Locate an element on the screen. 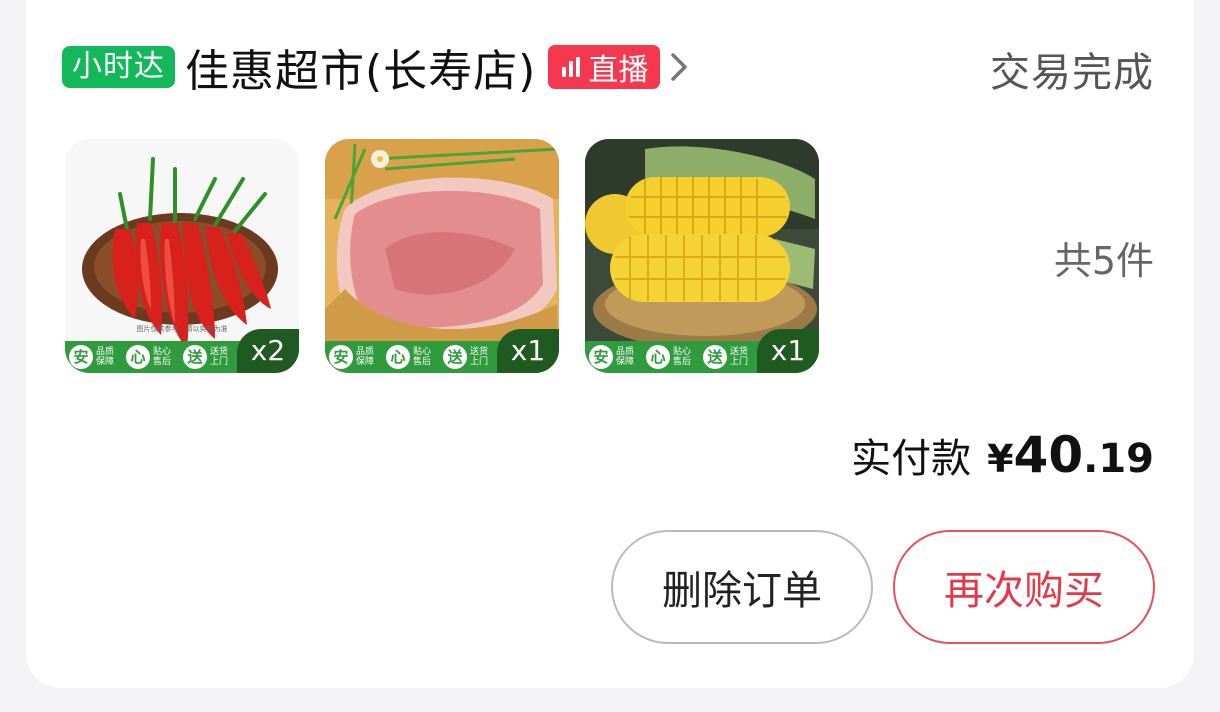 The height and width of the screenshot is (712, 1220). live-bars-icon is located at coordinates (571, 67).